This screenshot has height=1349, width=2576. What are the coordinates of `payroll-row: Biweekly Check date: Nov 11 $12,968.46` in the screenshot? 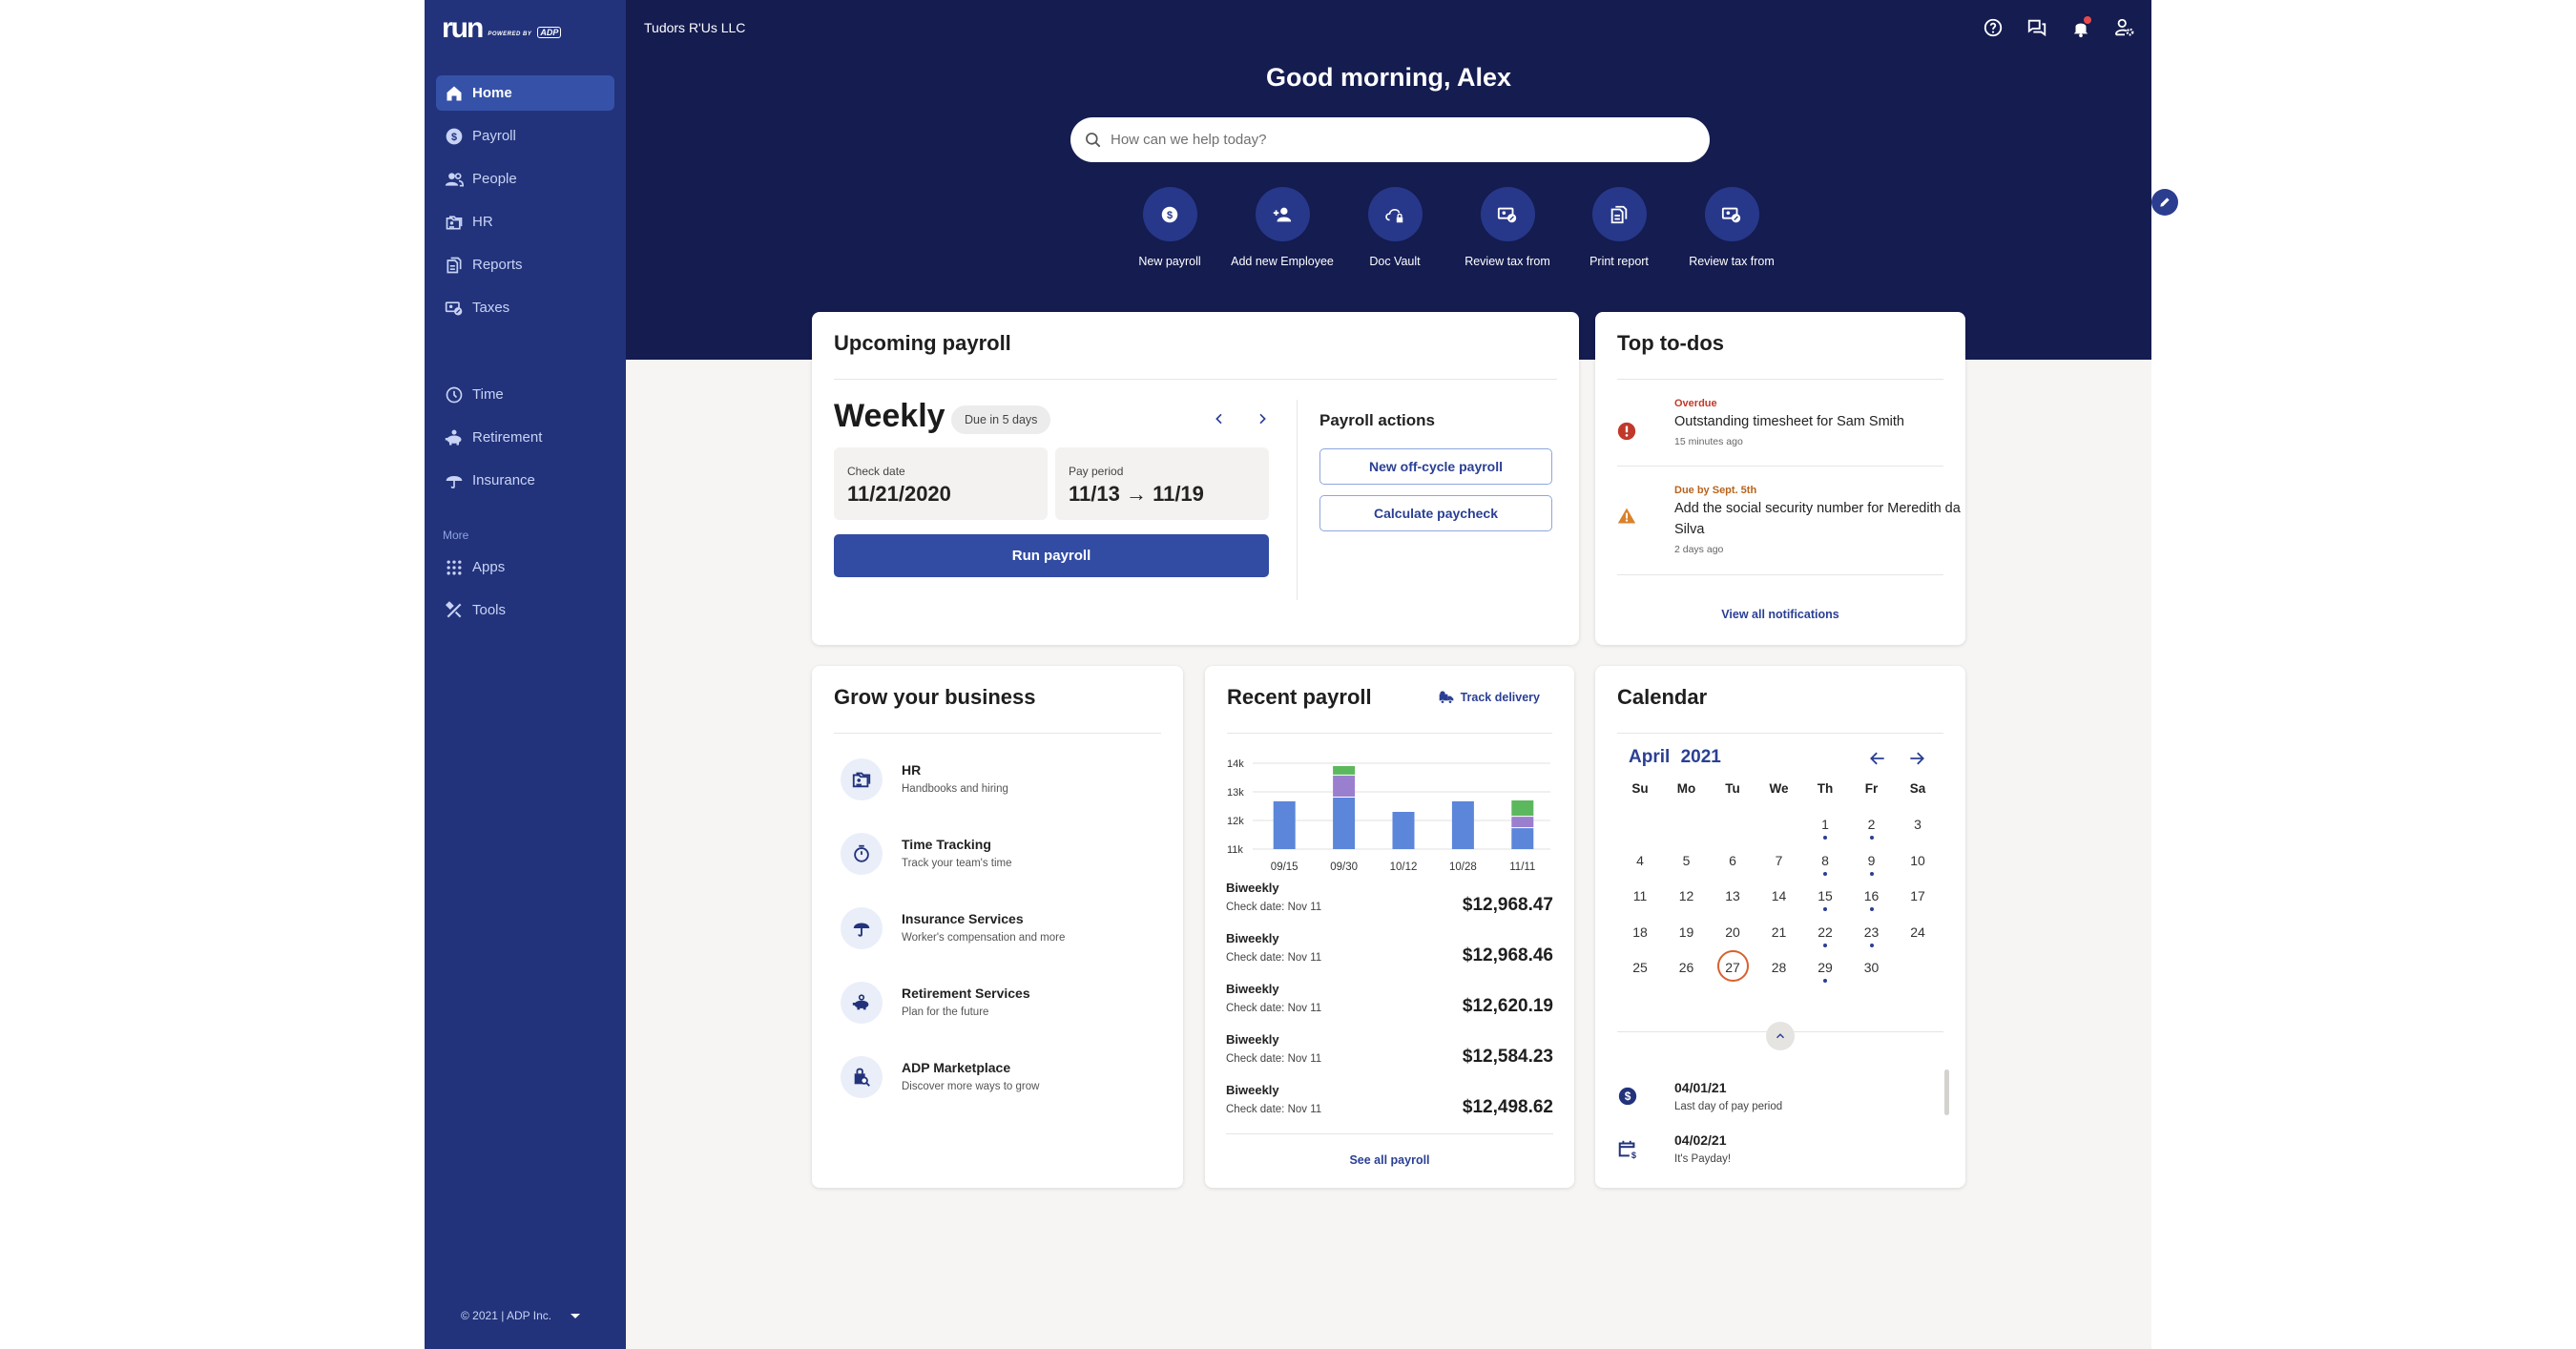 It's located at (1389, 956).